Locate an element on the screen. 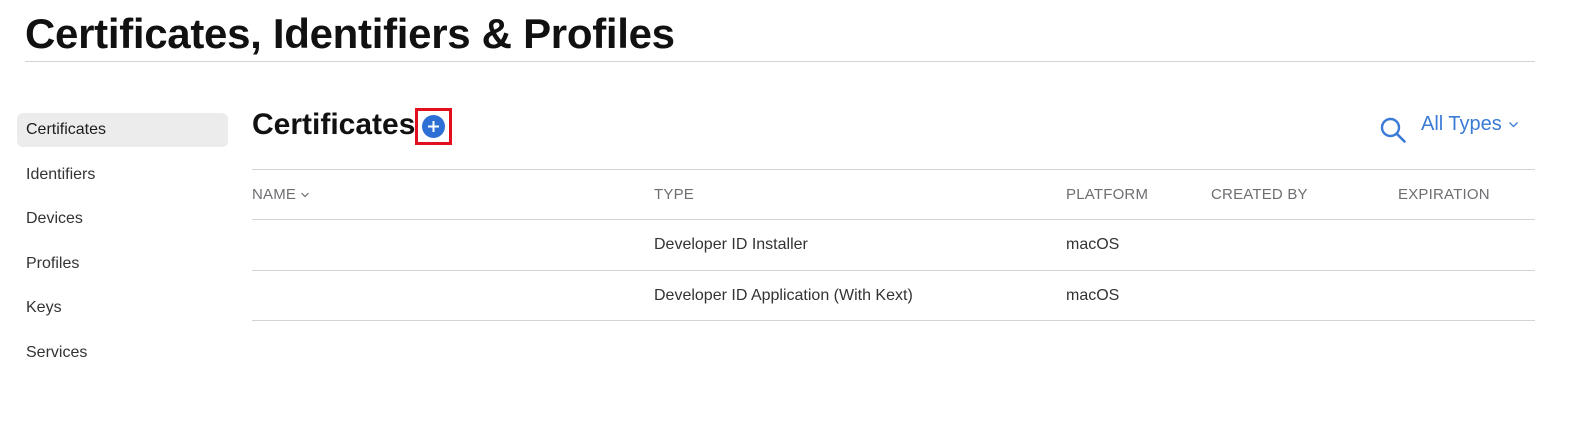 Image resolution: width=1585 pixels, height=447 pixels. column-header-expiration: EXPIRATION is located at coordinates (1444, 194).